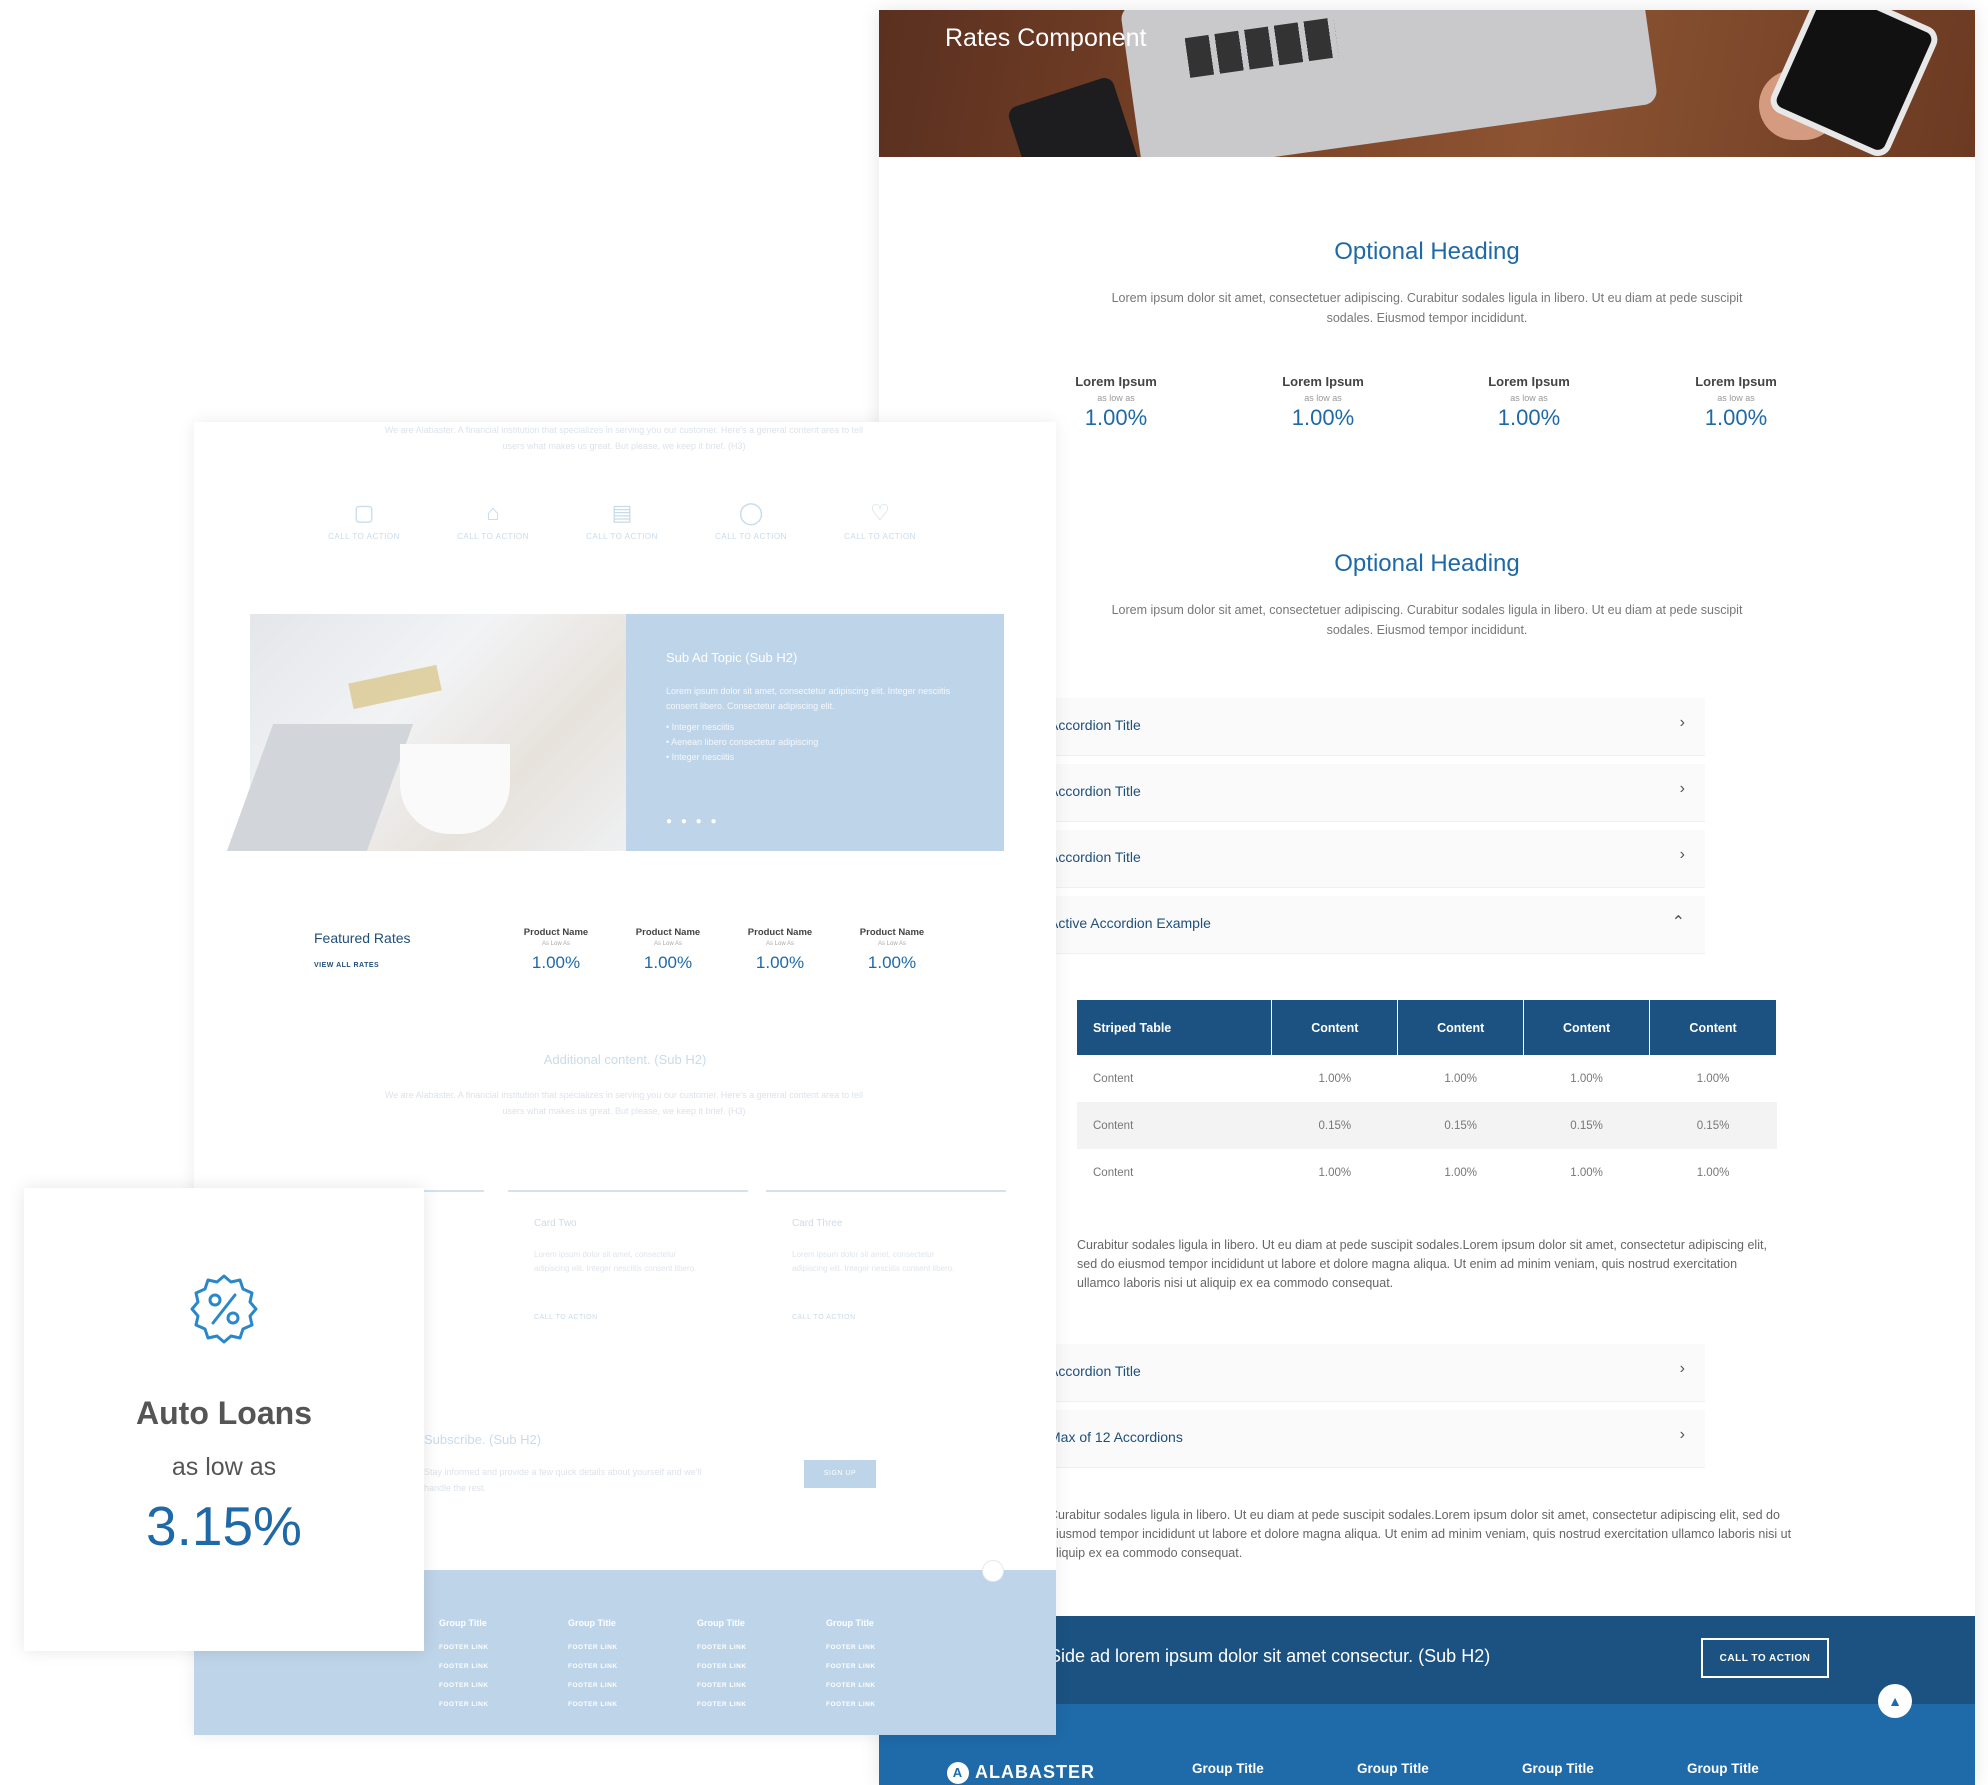 This screenshot has height=1785, width=1988. I want to click on scroll-to-top-button, so click(993, 1571).